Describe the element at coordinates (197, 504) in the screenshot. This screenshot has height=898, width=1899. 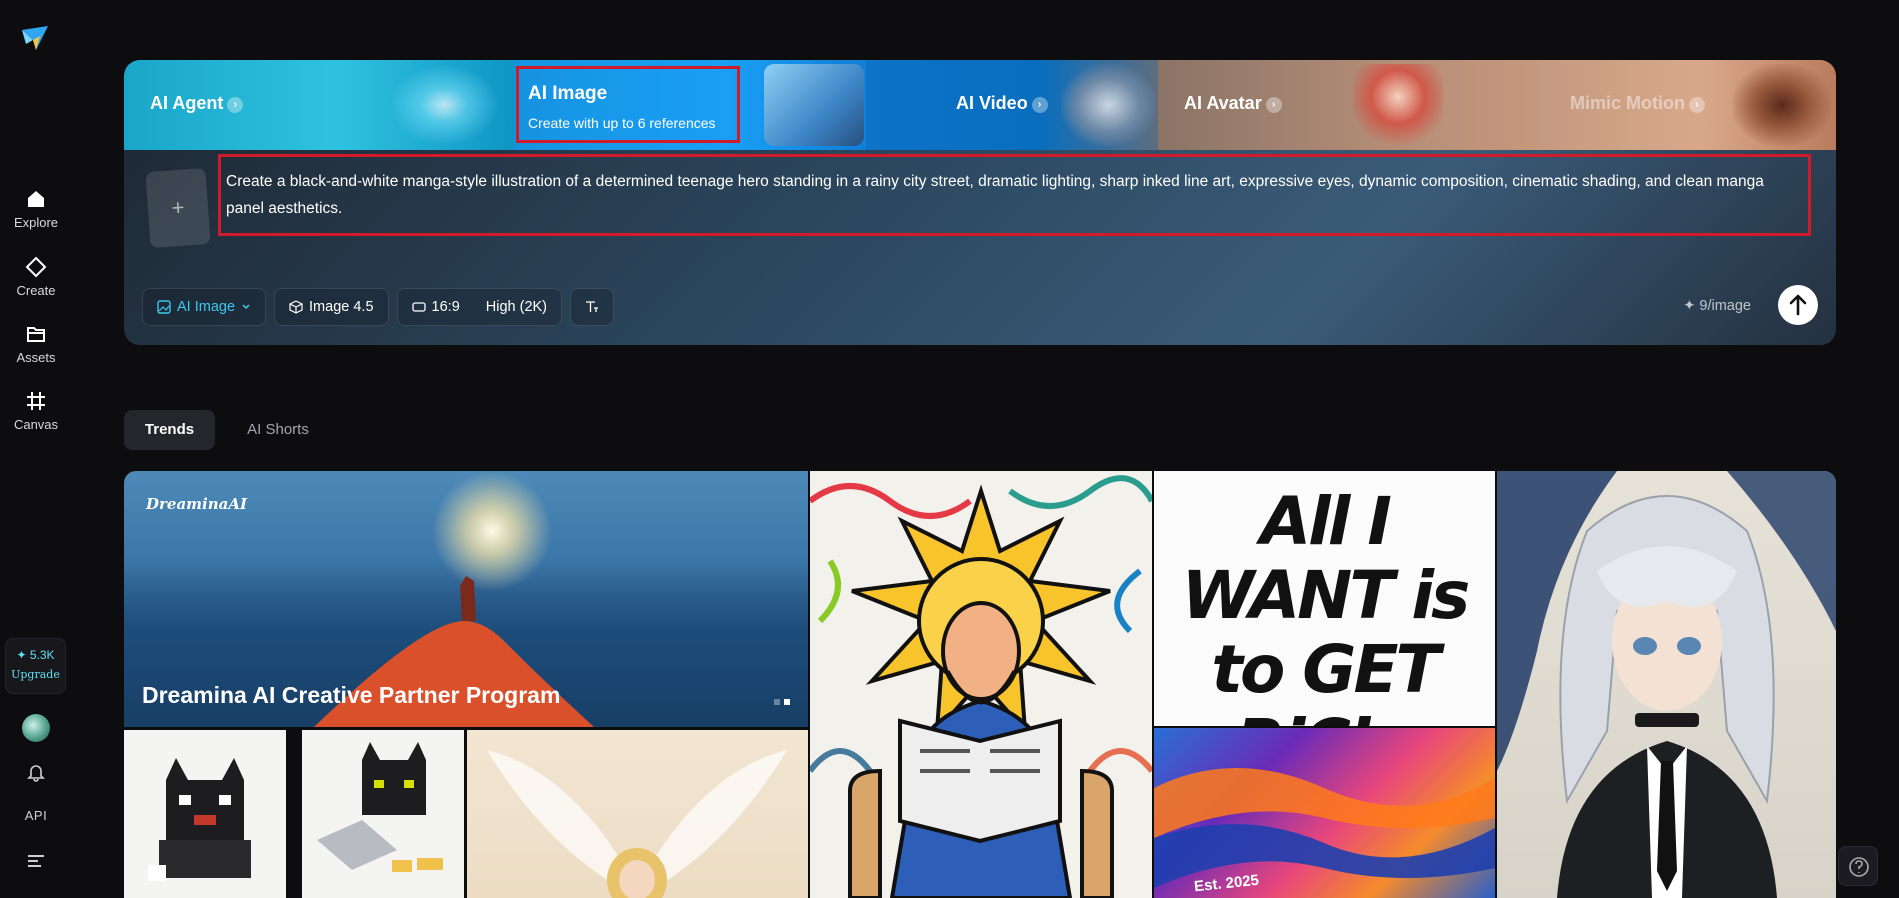
I see `dreamina-brand-label: DreaminaAI` at that location.